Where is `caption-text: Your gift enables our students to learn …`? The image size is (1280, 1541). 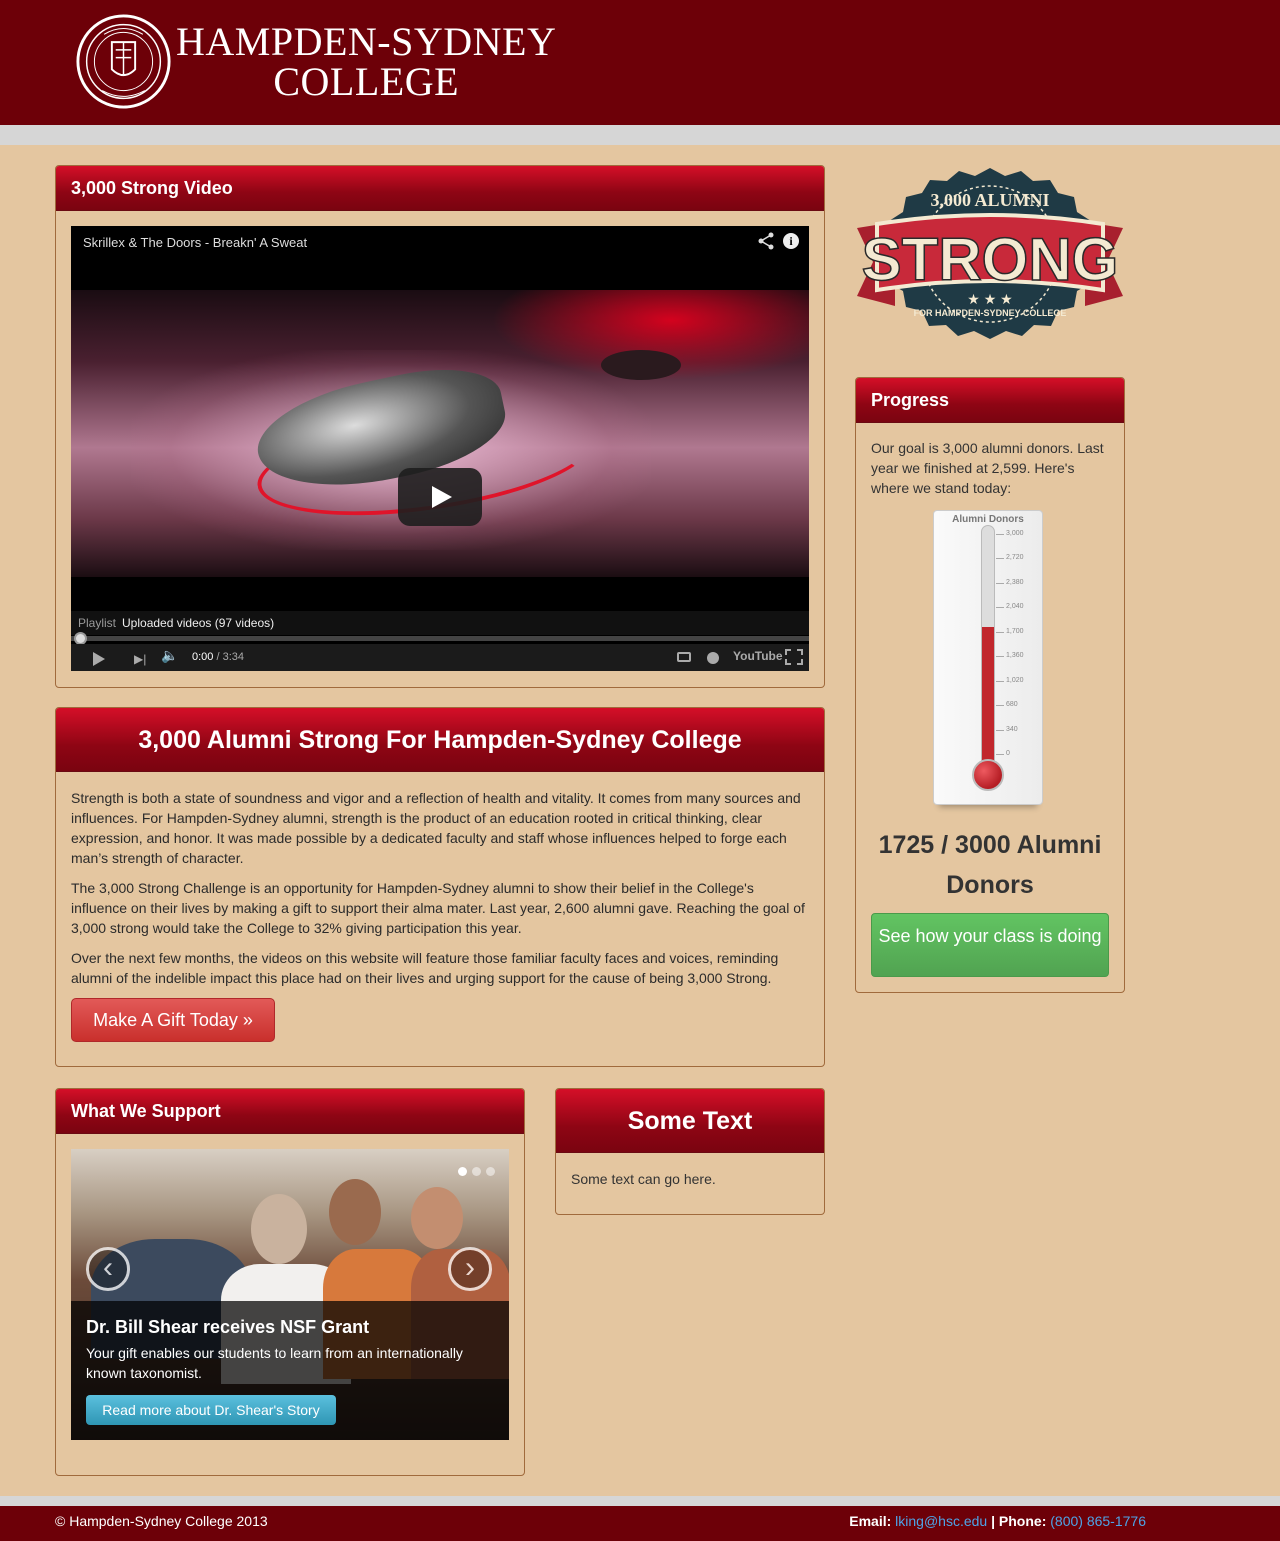 caption-text: Your gift enables our students to learn … is located at coordinates (274, 1363).